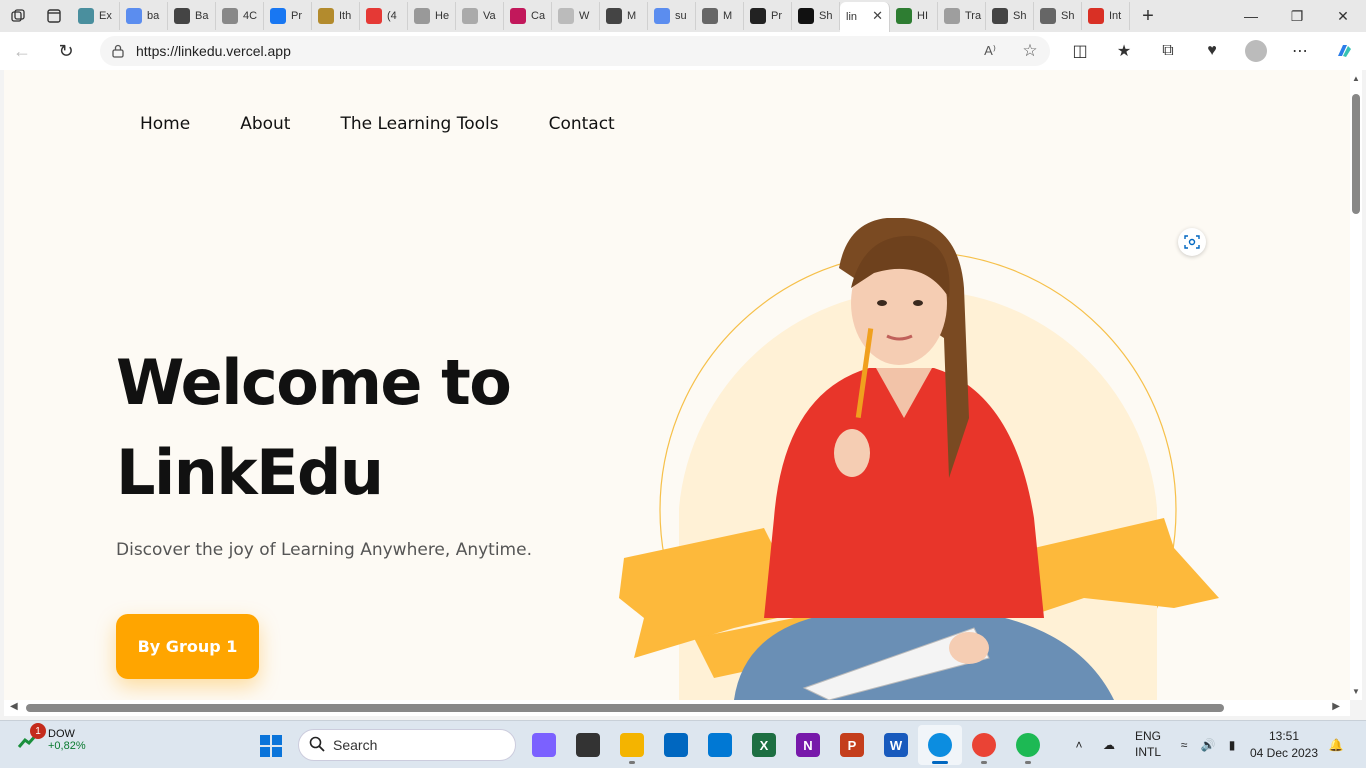 The height and width of the screenshot is (768, 1366). What do you see at coordinates (51, 738) in the screenshot?
I see `stocks-widget: 1 DOW +0,82%` at bounding box center [51, 738].